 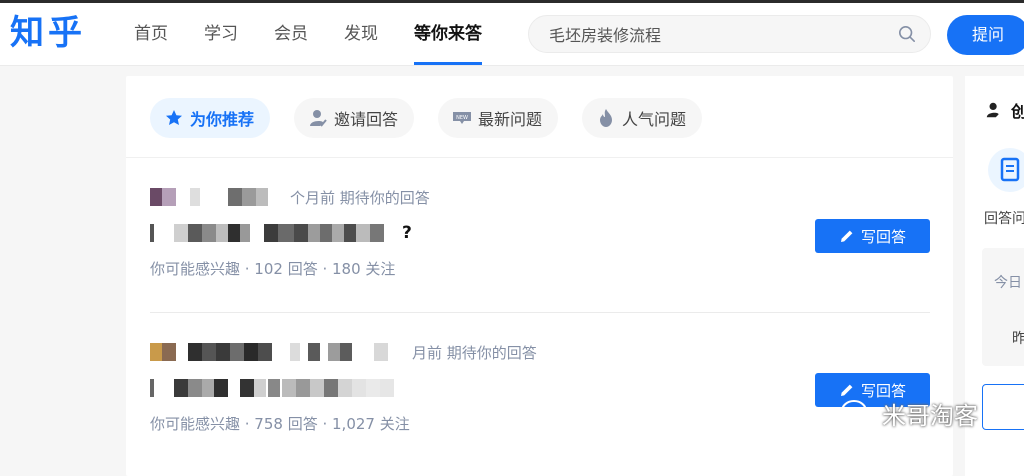 I want to click on pencil-icon, so click(x=846, y=236).